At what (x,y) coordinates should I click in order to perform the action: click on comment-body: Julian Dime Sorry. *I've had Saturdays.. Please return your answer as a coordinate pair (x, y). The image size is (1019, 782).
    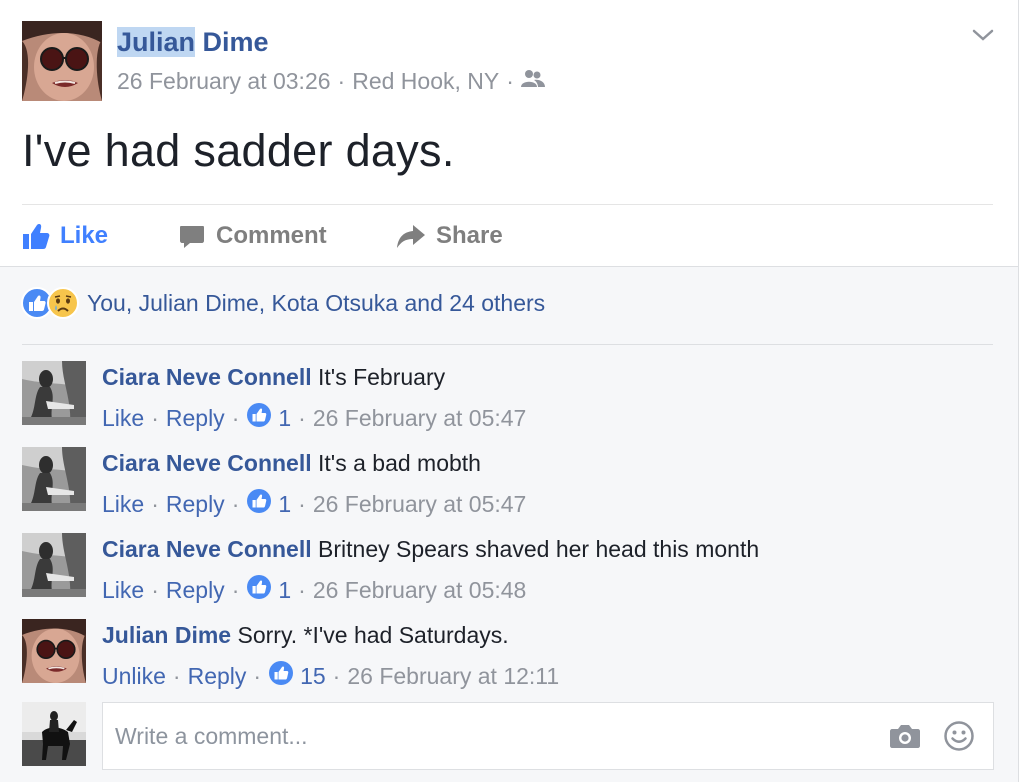
    Looking at the image, I should click on (305, 635).